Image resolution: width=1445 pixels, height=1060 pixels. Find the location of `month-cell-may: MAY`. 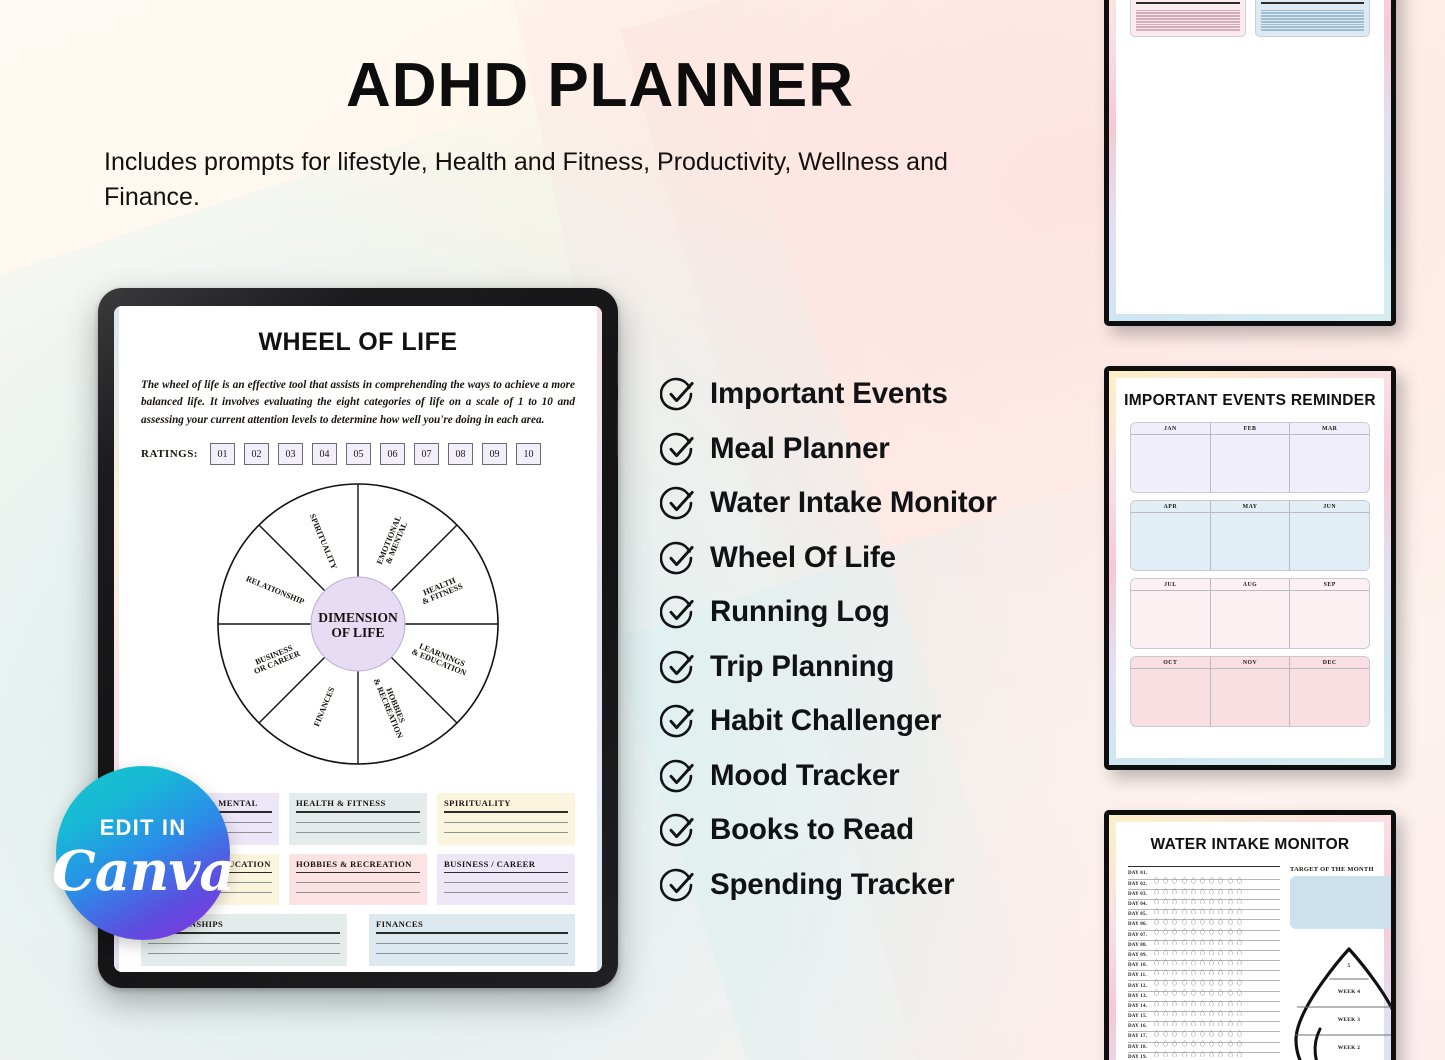

month-cell-may: MAY is located at coordinates (1249, 535).